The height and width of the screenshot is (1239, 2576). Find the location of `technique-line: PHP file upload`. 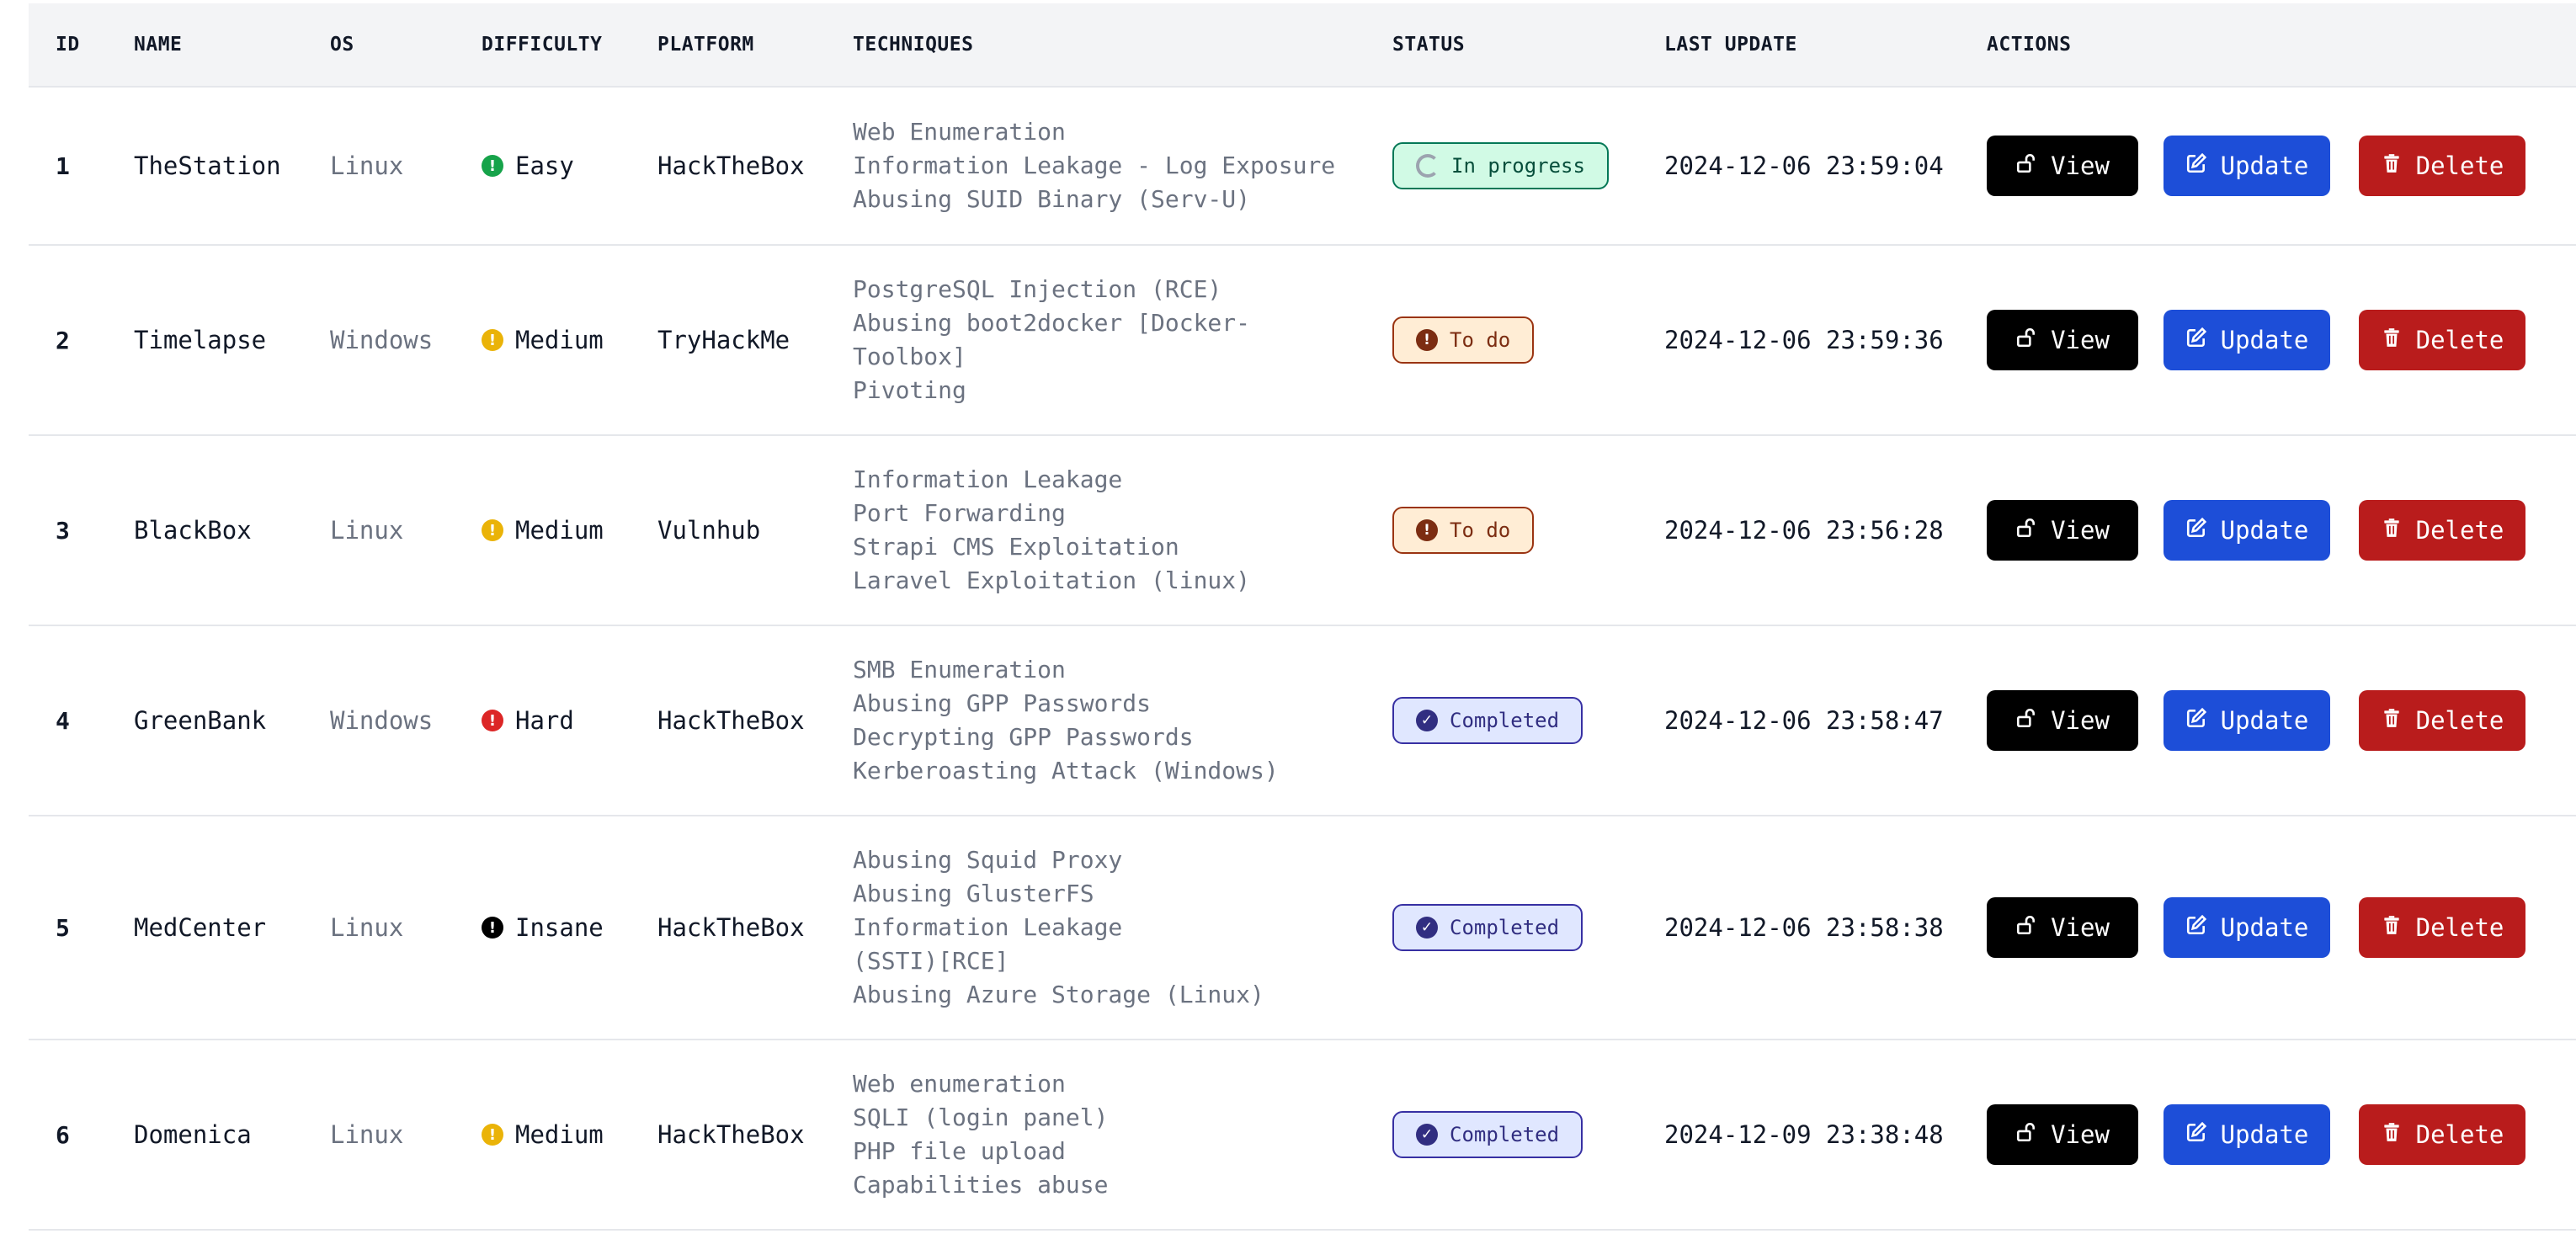

technique-line: PHP file upload is located at coordinates (960, 1151).